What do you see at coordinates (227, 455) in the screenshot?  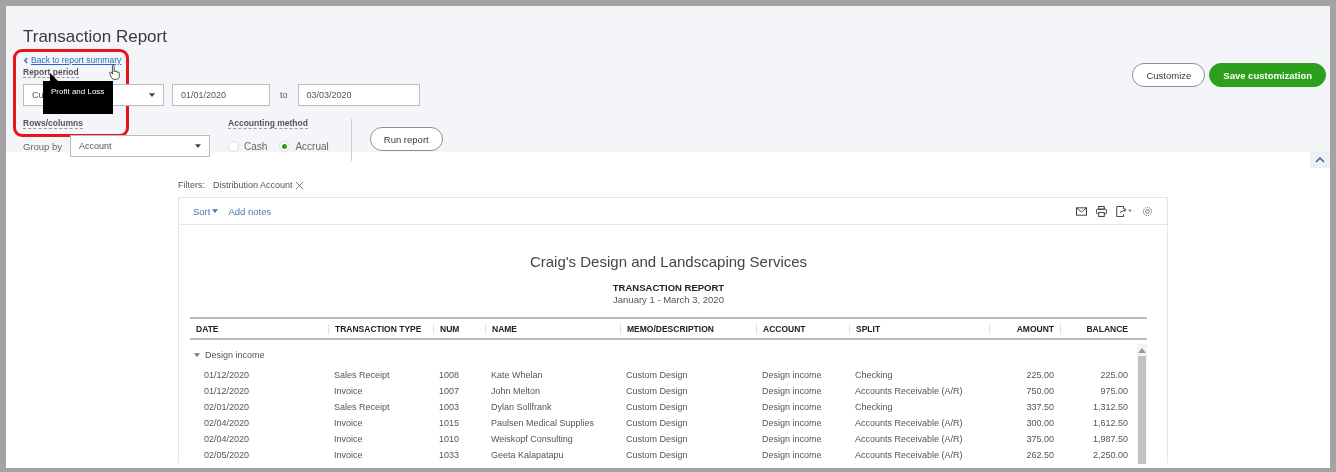 I see `table-cell-text: 02/05/2020` at bounding box center [227, 455].